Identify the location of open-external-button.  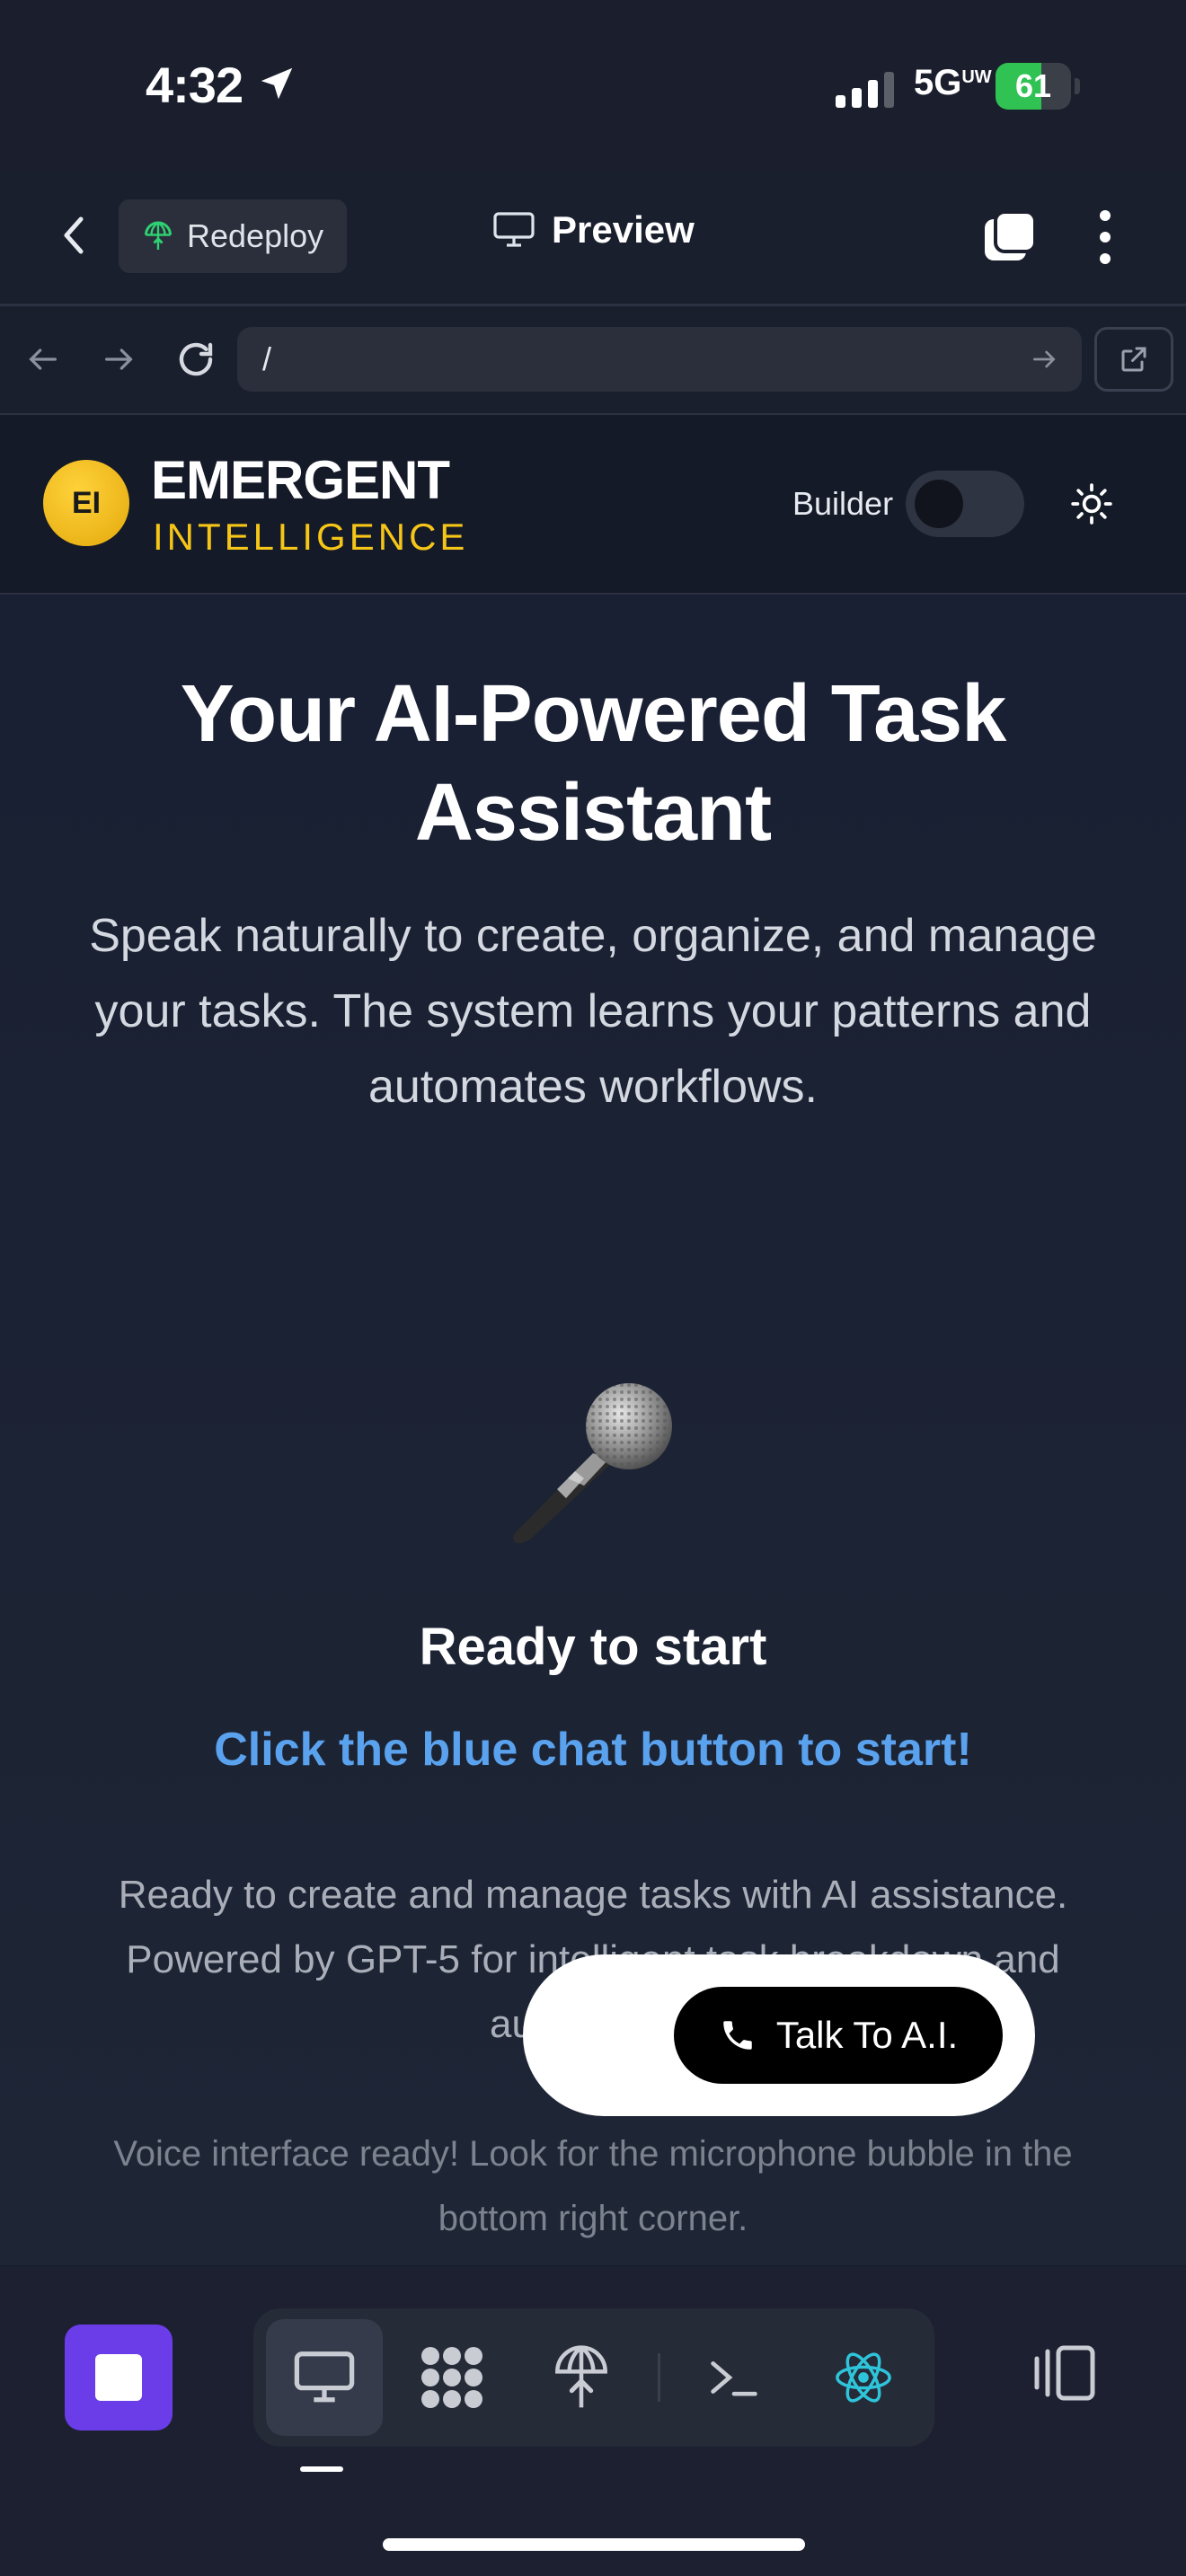
(1133, 359).